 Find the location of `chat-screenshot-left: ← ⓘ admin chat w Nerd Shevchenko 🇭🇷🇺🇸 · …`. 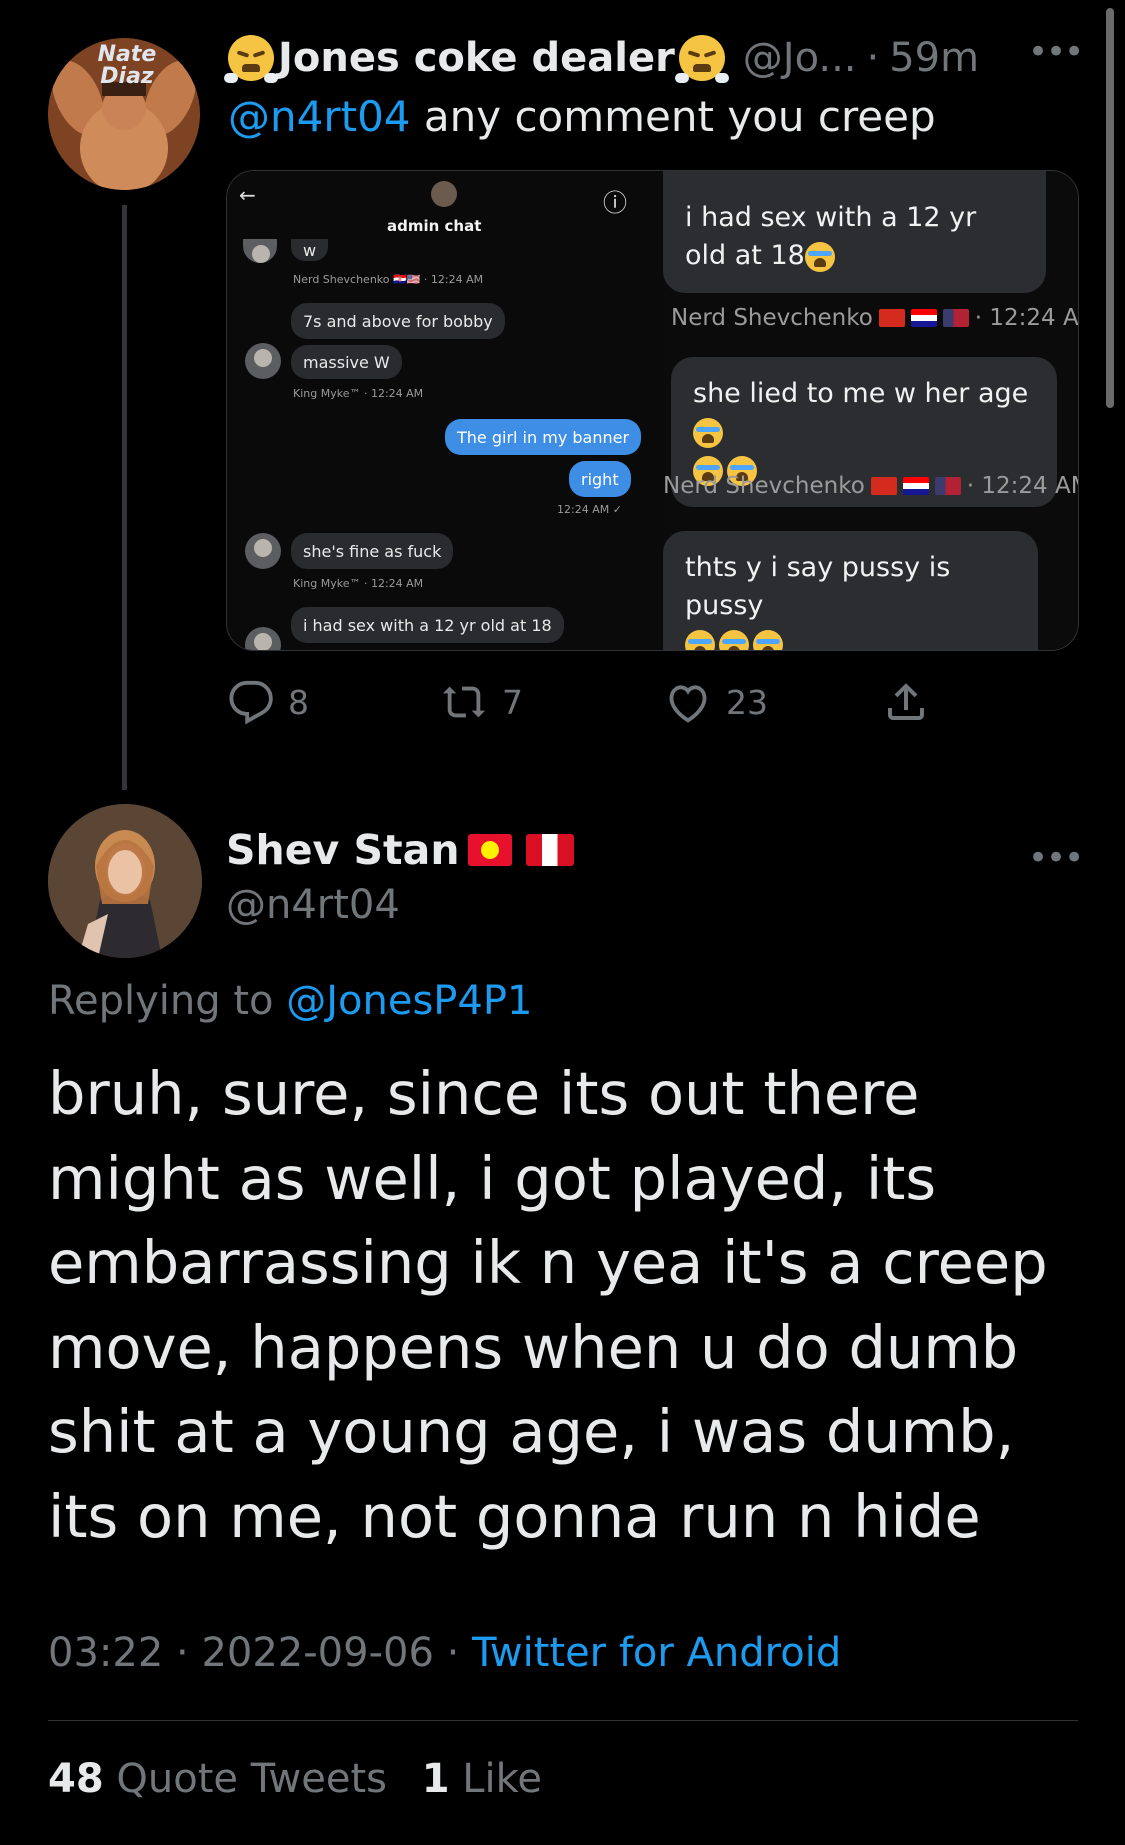

chat-screenshot-left: ← ⓘ admin chat w Nerd Shevchenko 🇭🇷🇺🇸 · … is located at coordinates (443, 410).